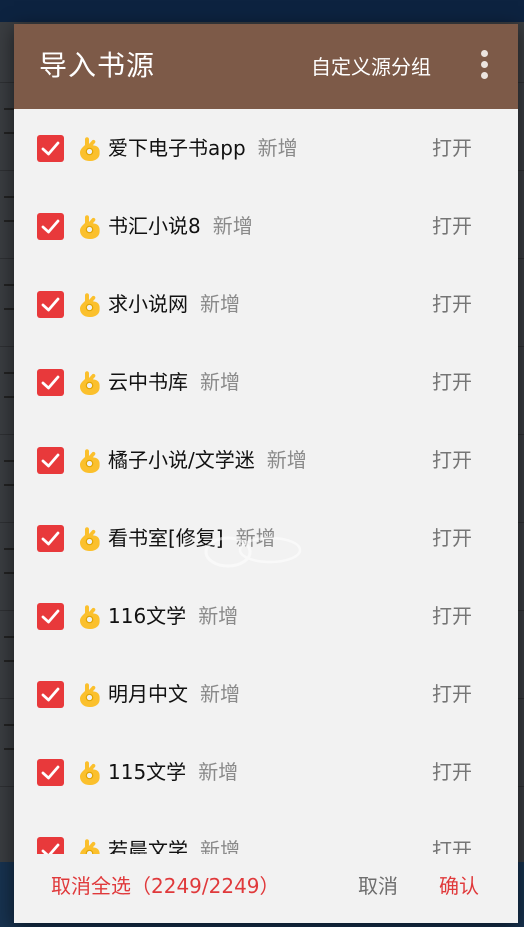 The height and width of the screenshot is (927, 524). I want to click on list-item: 橘子小说/文学迷 新增 打开, so click(266, 460).